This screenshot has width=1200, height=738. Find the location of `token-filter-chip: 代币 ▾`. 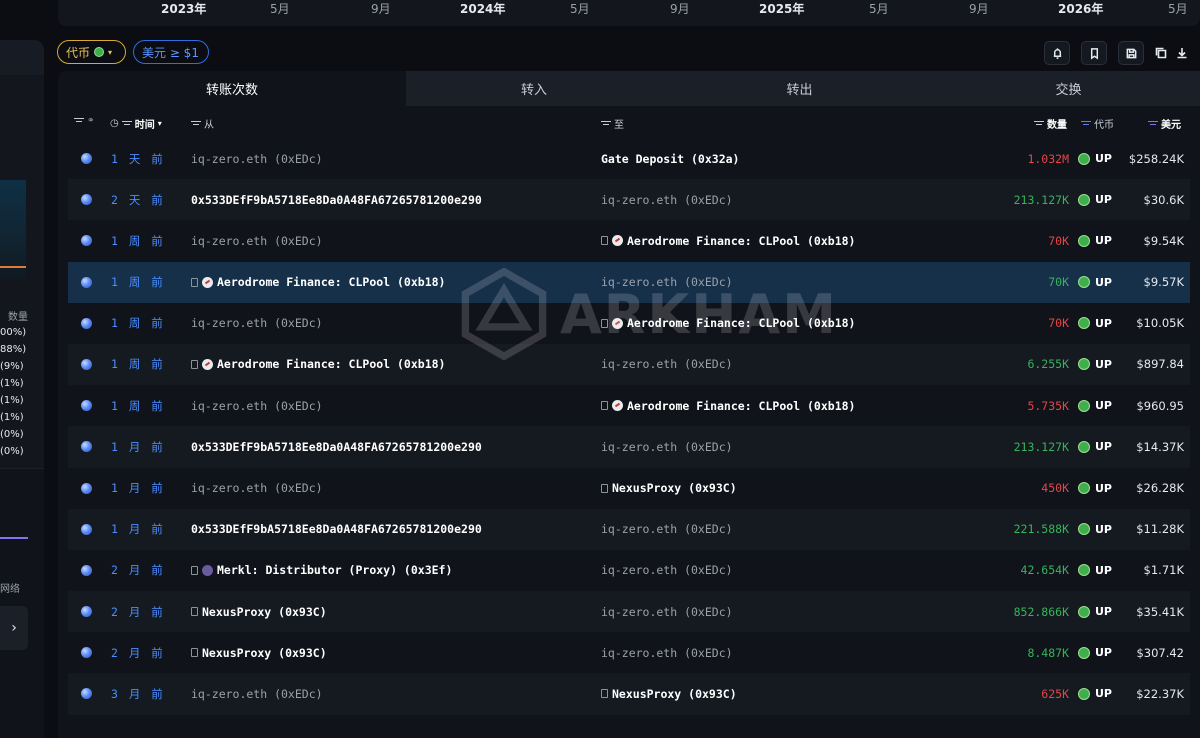

token-filter-chip: 代币 ▾ is located at coordinates (91, 52).